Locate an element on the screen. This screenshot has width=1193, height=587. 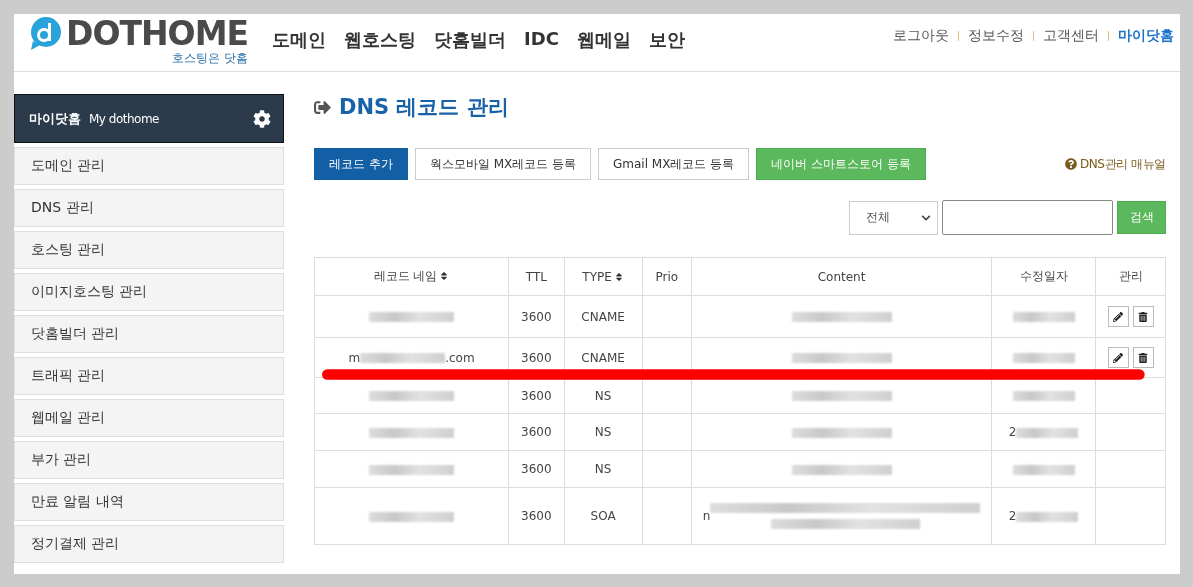
nav-link: 도메인 is located at coordinates (299, 39).